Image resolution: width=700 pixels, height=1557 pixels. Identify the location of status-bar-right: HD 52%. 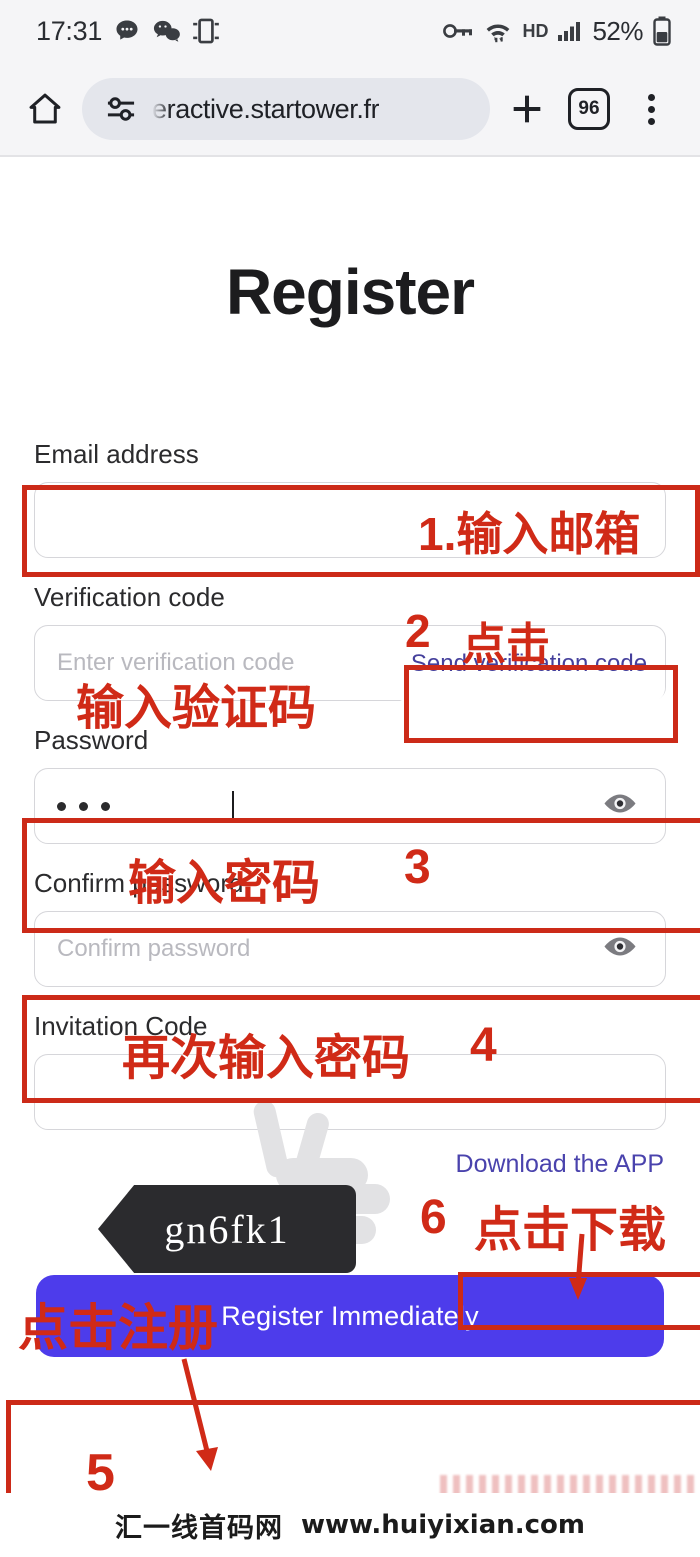
(557, 31).